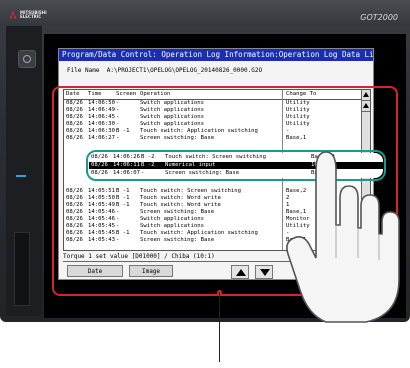 This screenshot has height=368, width=410. Describe the element at coordinates (126, 165) in the screenshot. I see `cell-time: 14:06:11` at that location.